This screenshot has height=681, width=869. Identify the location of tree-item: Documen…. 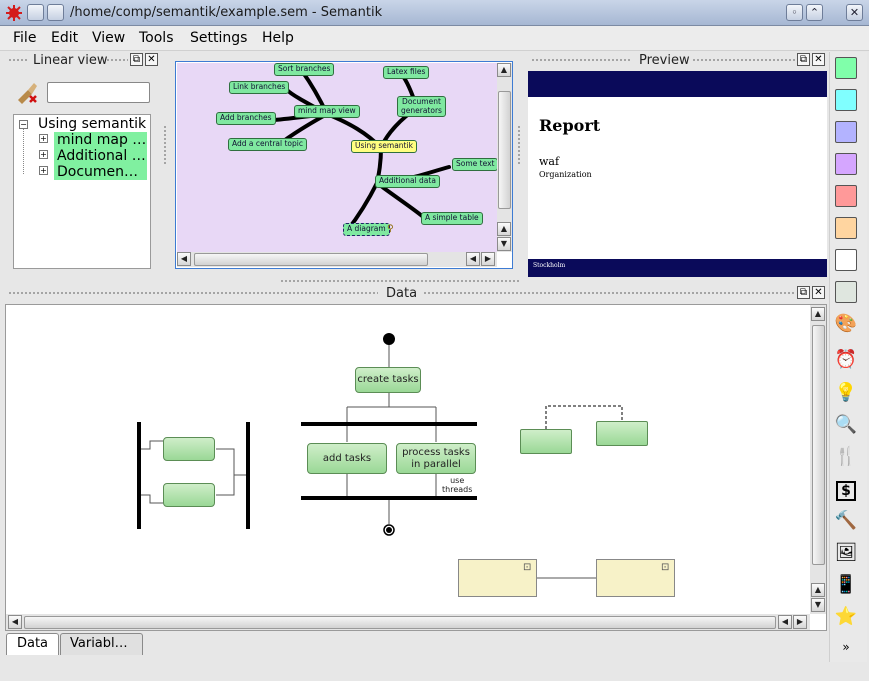
(100, 172).